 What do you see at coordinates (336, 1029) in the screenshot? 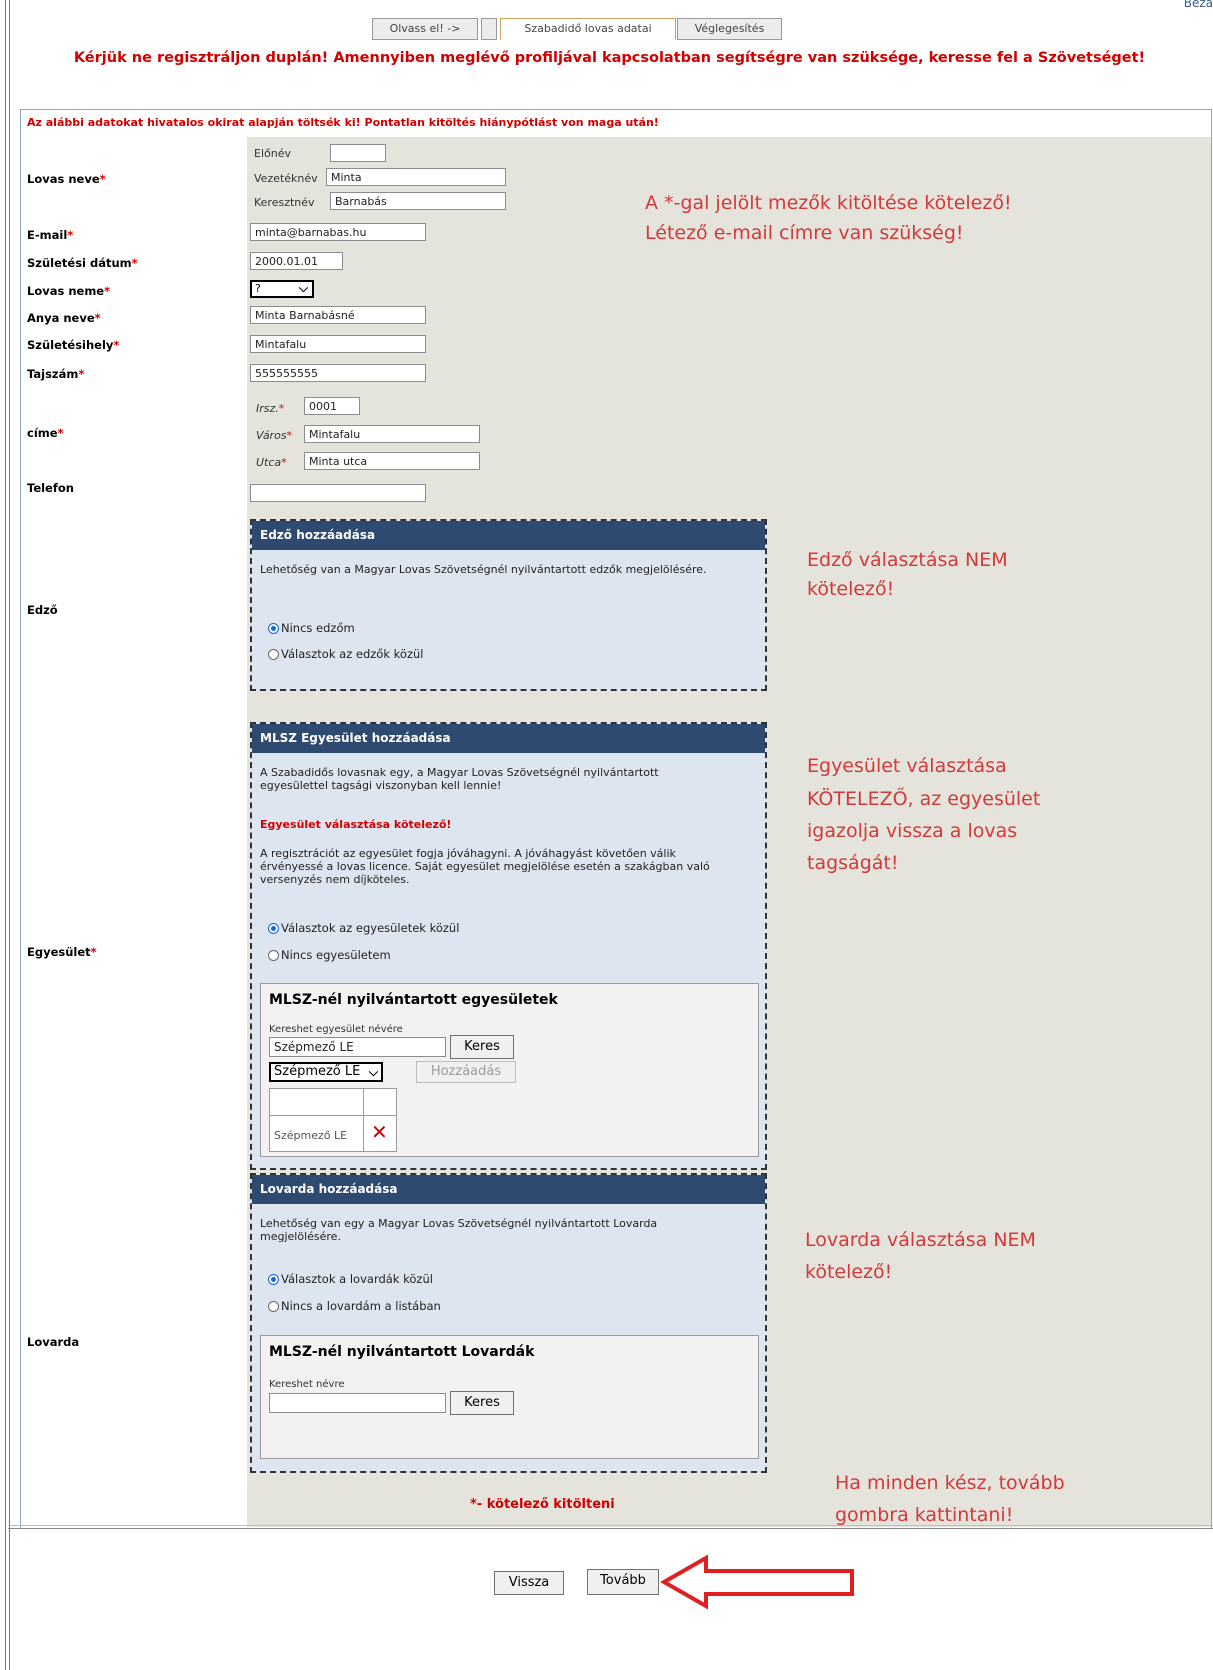
I see `club-search-label: Kereshet egyesület névére` at bounding box center [336, 1029].